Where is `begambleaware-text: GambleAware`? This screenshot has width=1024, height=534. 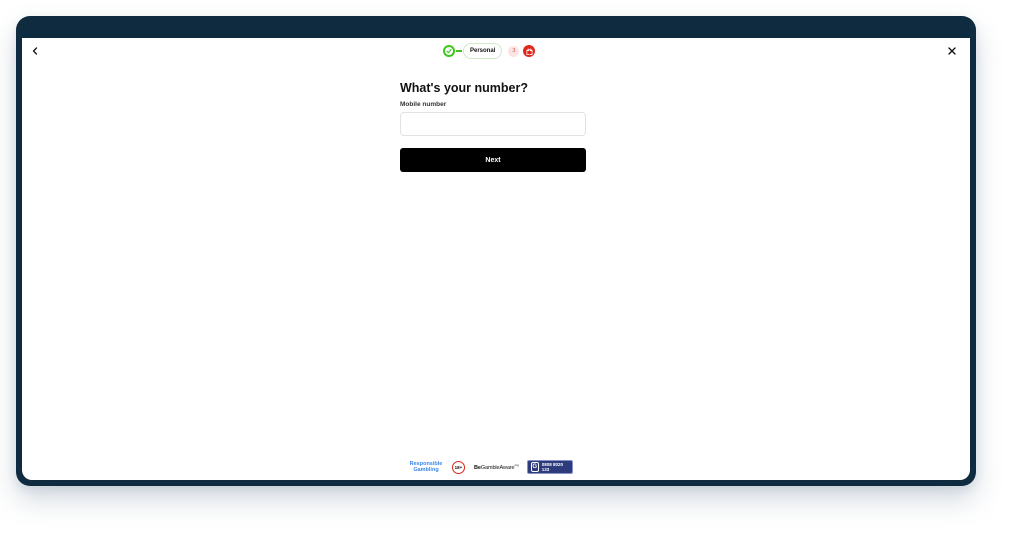
begambleaware-text: GambleAware is located at coordinates (497, 467).